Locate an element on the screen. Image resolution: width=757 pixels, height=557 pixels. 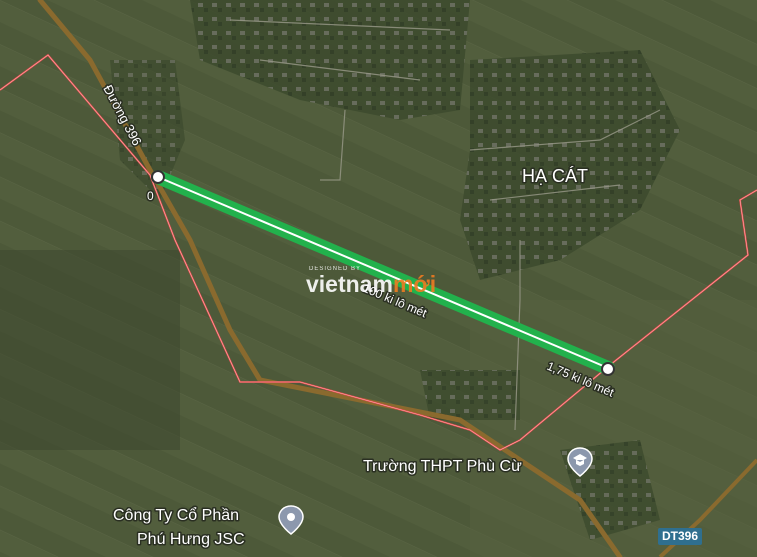
start-marker-label: 0 is located at coordinates (150, 196).